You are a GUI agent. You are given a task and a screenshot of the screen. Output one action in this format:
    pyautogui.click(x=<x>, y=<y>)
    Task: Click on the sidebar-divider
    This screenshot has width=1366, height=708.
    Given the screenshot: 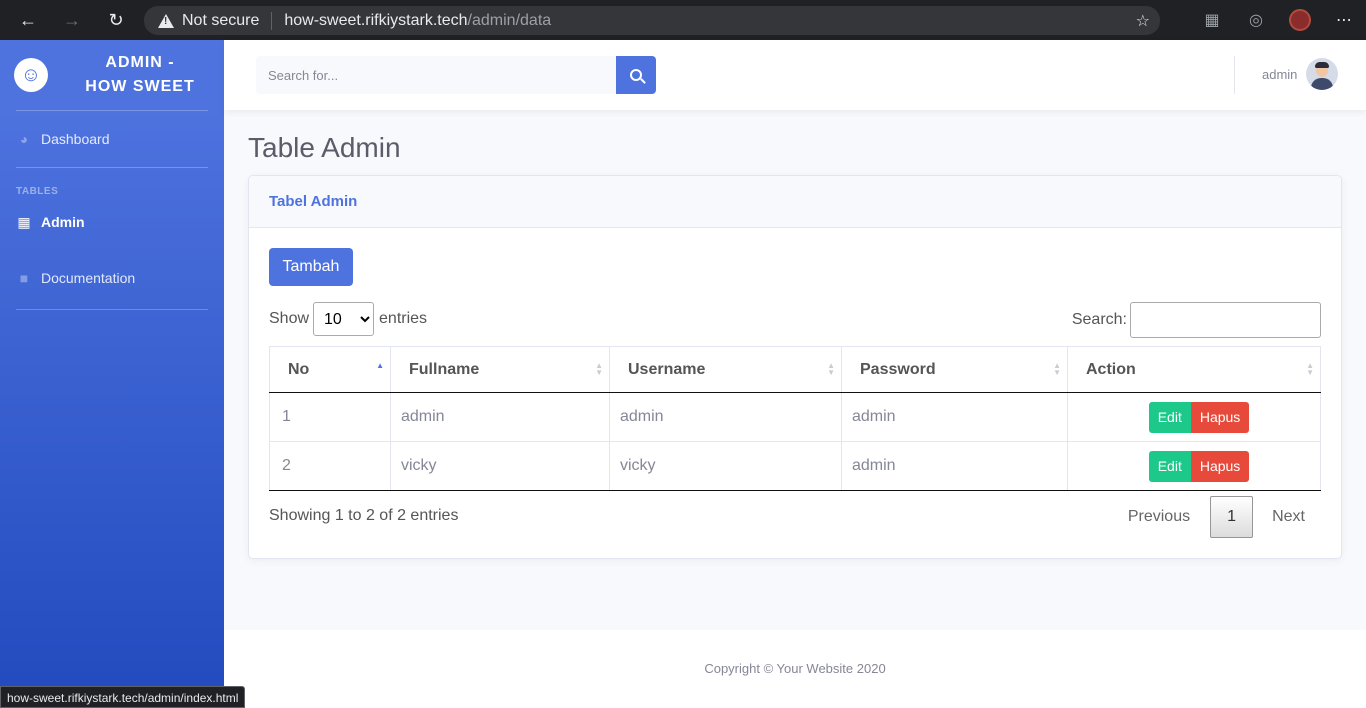 What is the action you would take?
    pyautogui.click(x=112, y=309)
    